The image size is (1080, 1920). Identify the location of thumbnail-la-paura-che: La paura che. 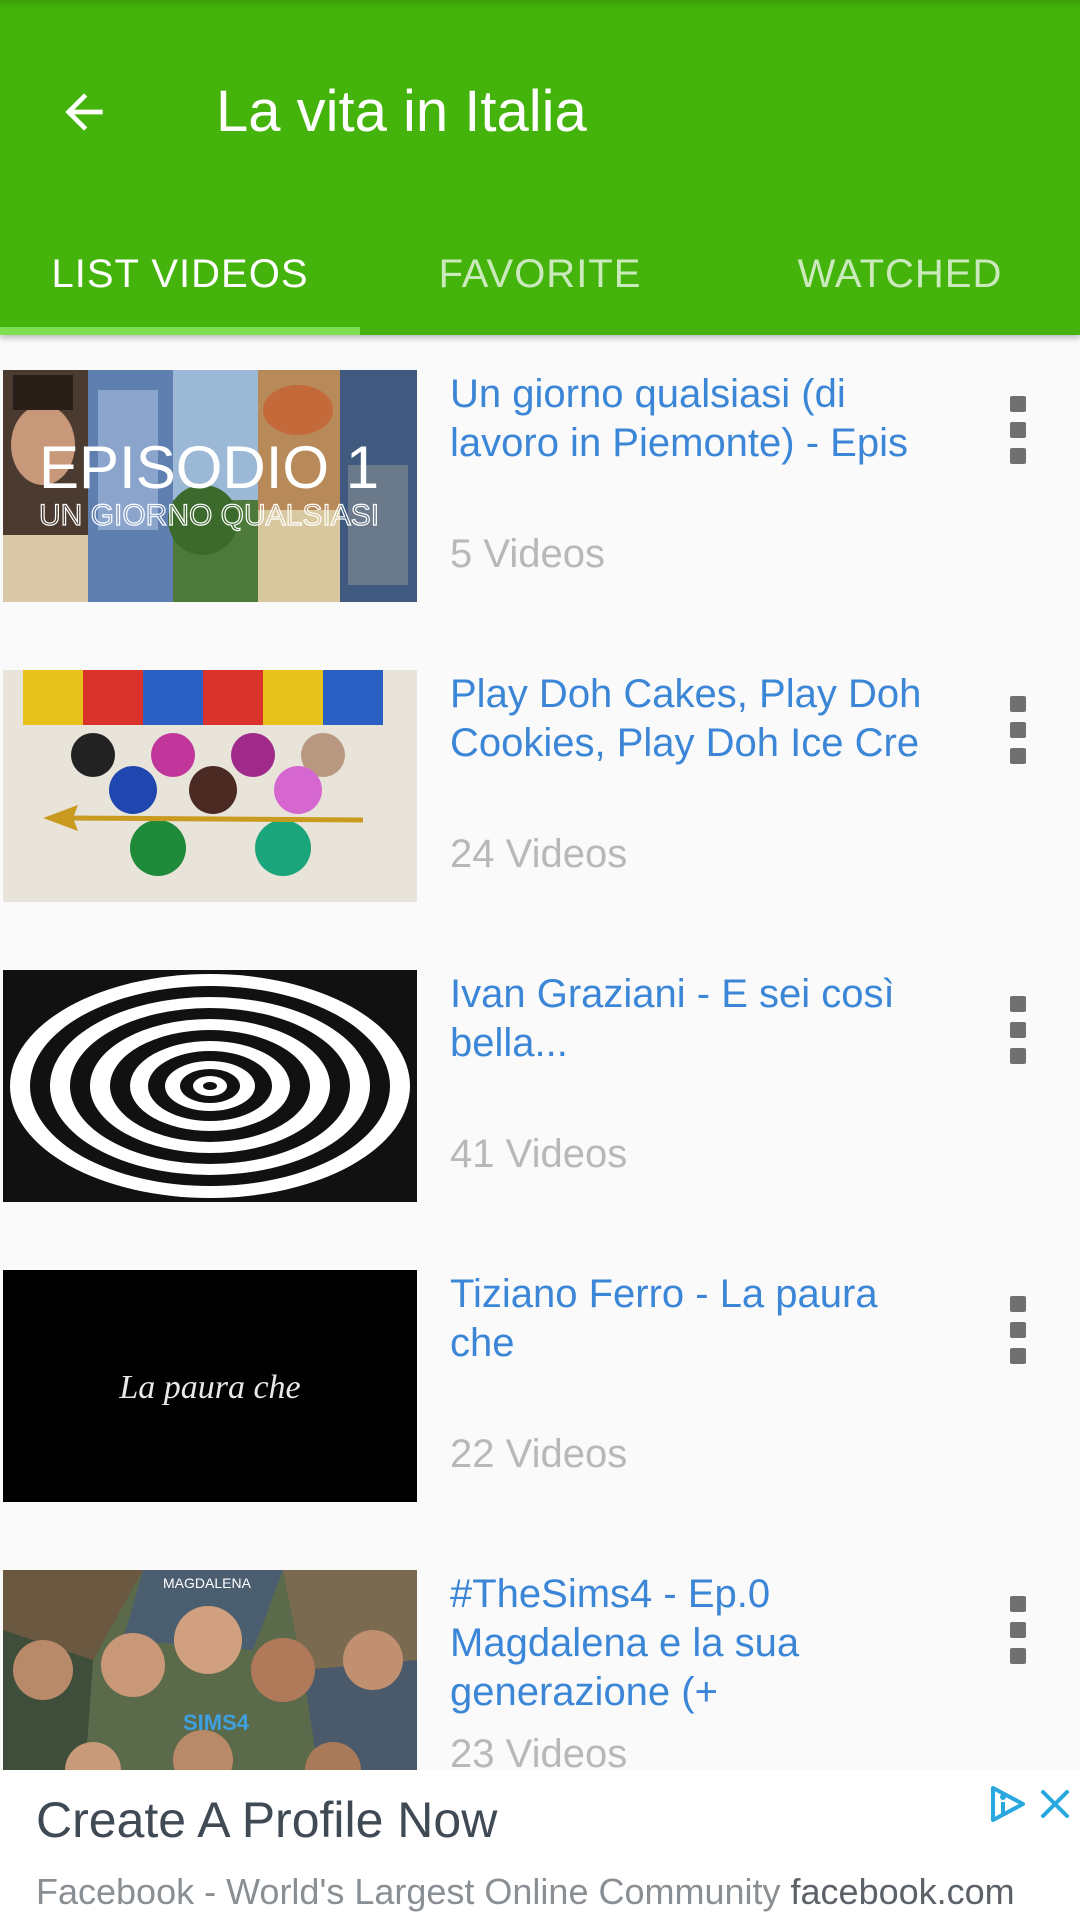
(210, 1386).